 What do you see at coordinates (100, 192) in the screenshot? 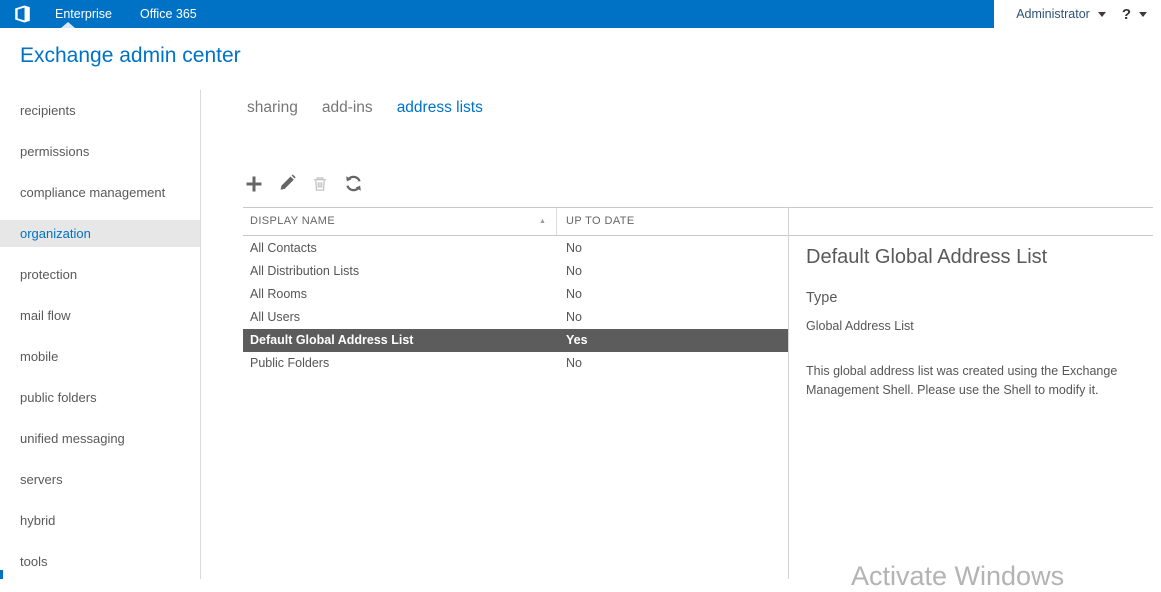
I see `sidebar-item: compliance management` at bounding box center [100, 192].